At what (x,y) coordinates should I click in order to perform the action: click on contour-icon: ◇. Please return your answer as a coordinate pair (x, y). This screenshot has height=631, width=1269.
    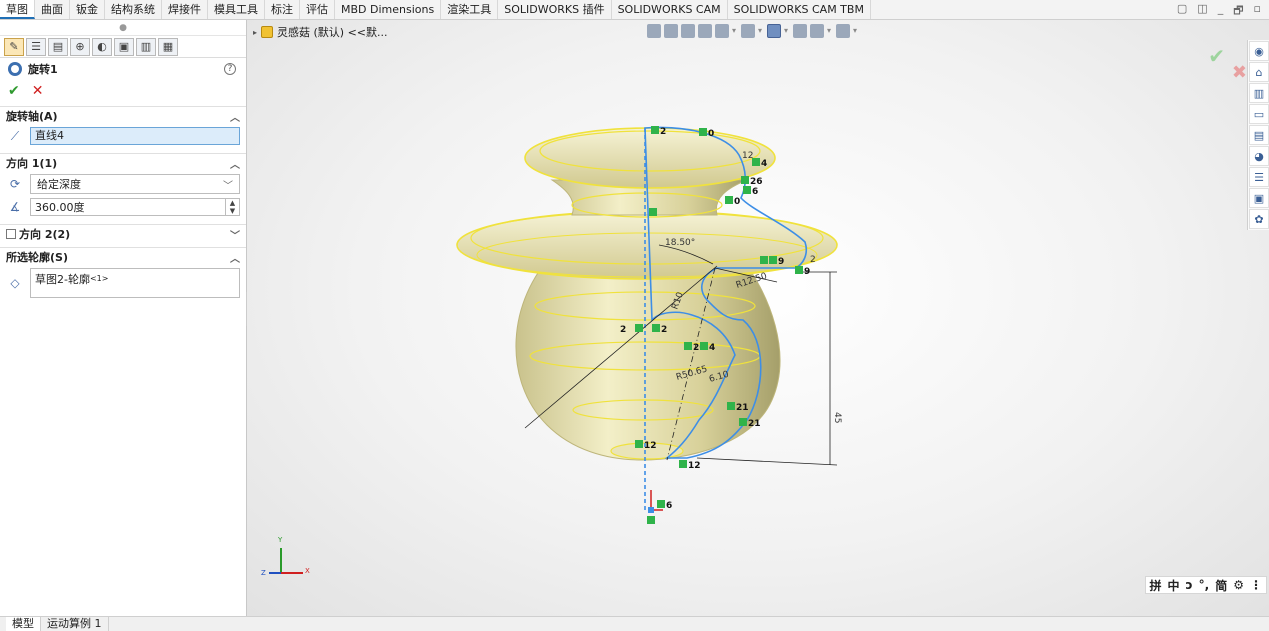
    Looking at the image, I should click on (15, 283).